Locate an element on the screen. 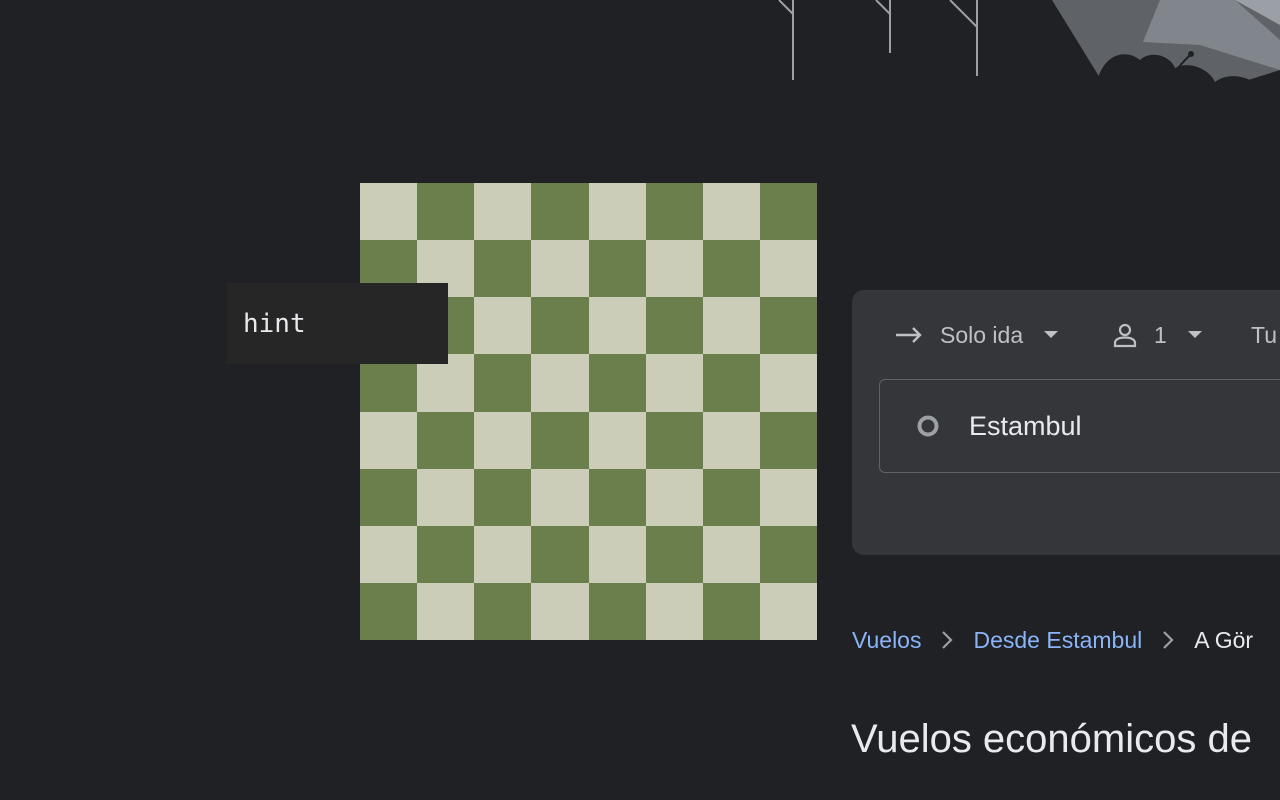 The height and width of the screenshot is (800, 1280). passengers-count: 1 is located at coordinates (1160, 334).